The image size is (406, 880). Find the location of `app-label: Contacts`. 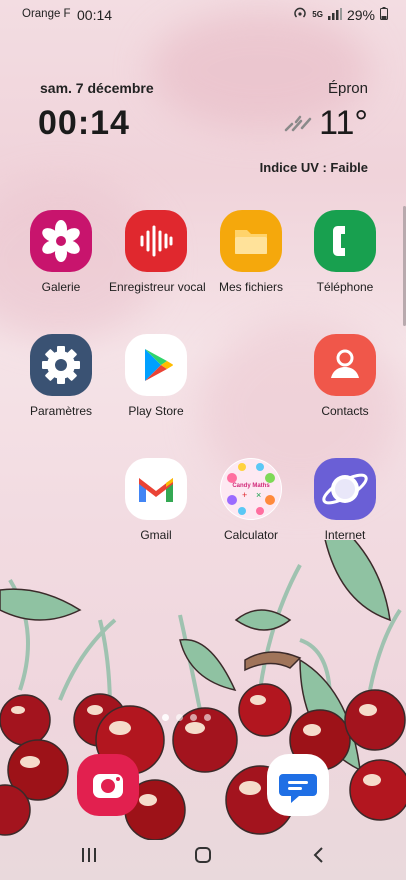

app-label: Contacts is located at coordinates (345, 411).